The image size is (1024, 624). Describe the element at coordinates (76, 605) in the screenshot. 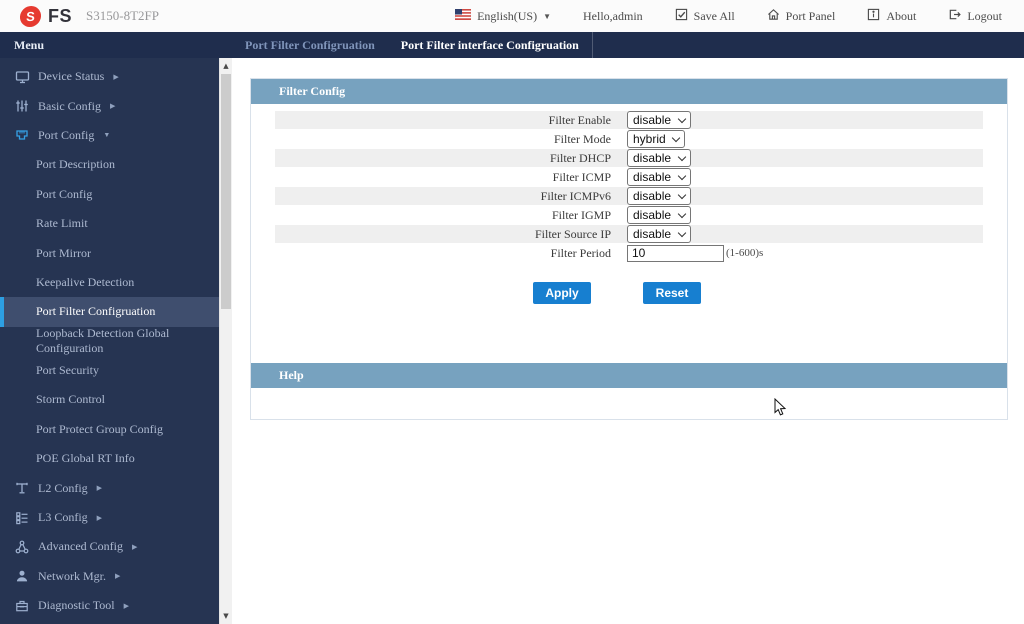

I see `sidebar-item-label: Diagnostic Tool` at that location.